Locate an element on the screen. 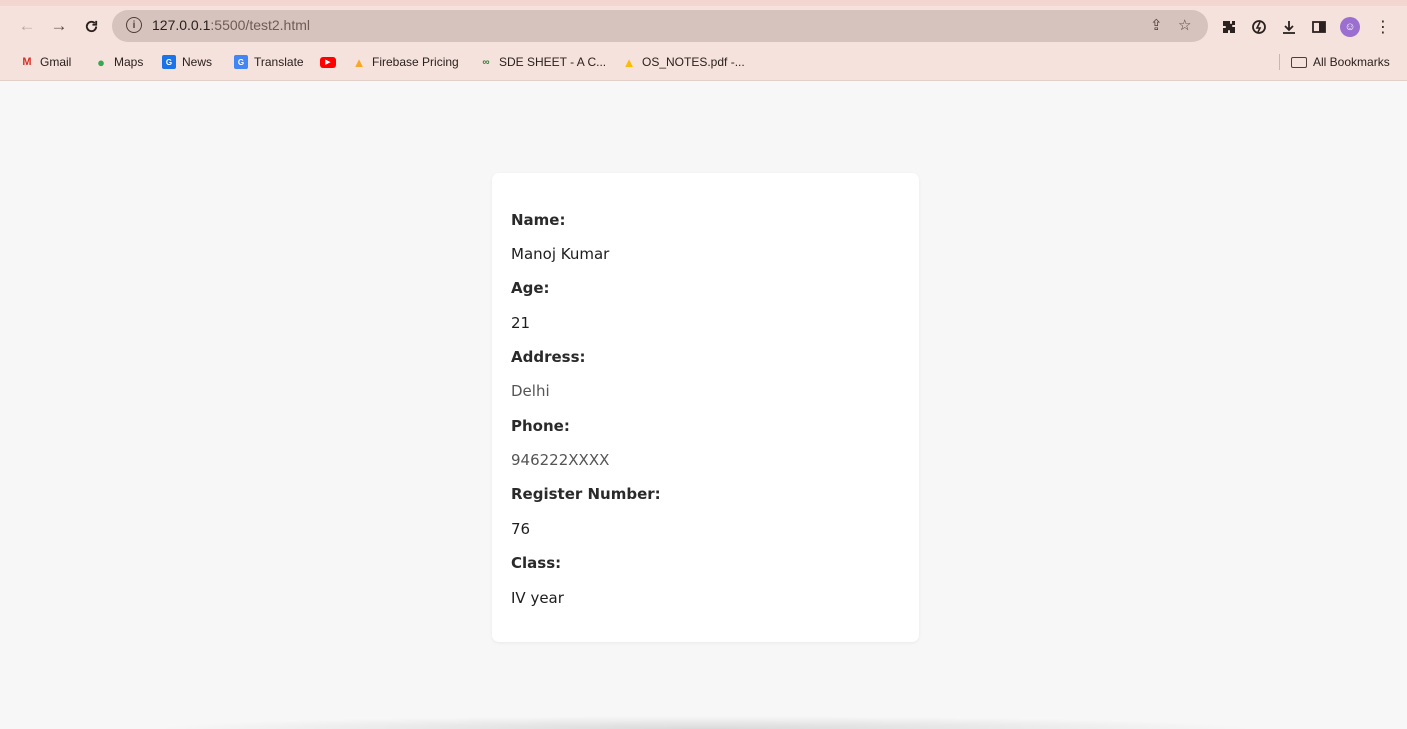 This screenshot has width=1407, height=729. maps-icon: ● is located at coordinates (101, 62).